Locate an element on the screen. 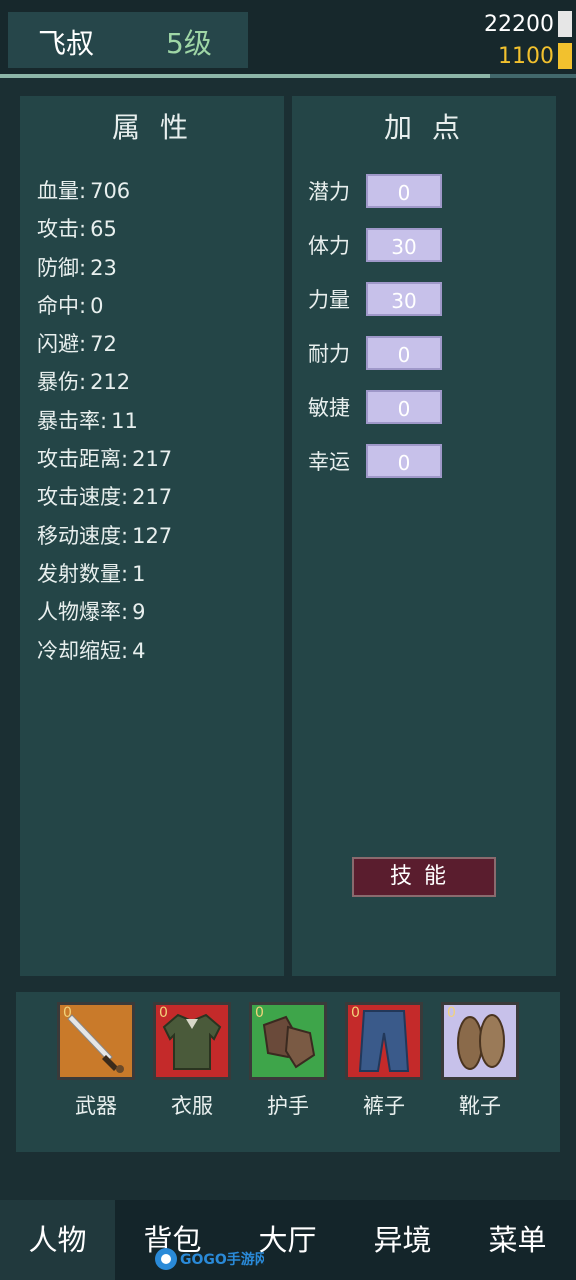  attribute-label: 命中: is located at coordinates (62, 305).